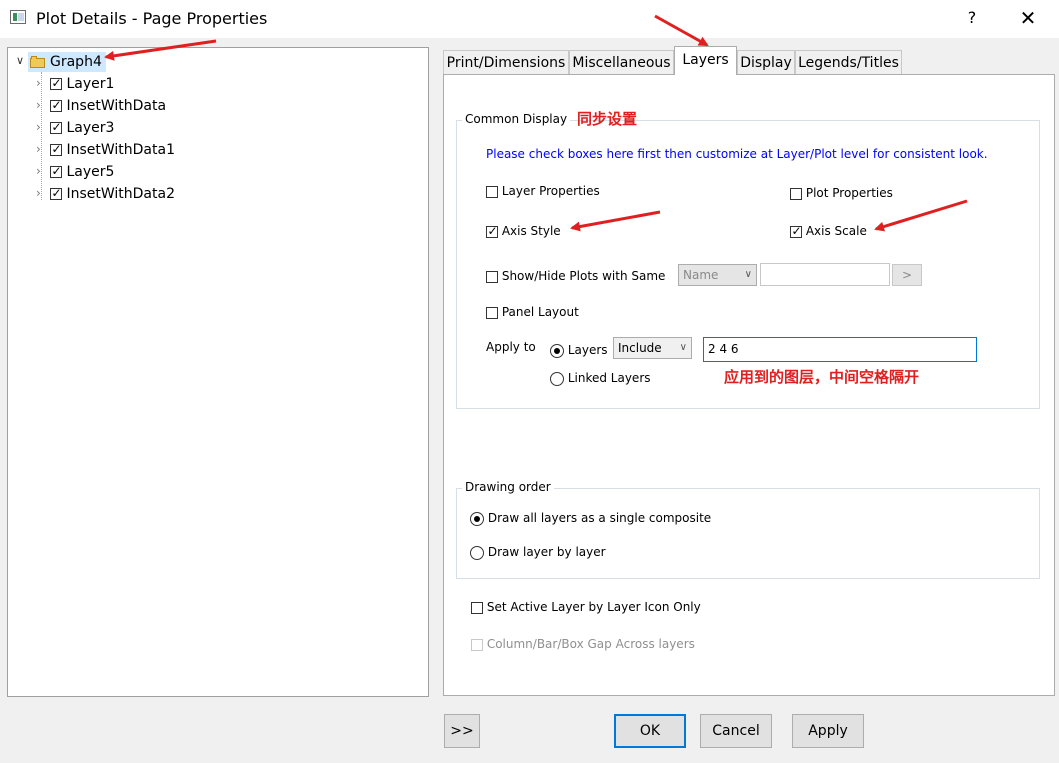 The height and width of the screenshot is (763, 1059). Describe the element at coordinates (621, 62) in the screenshot. I see `tab-miscellaneous: Miscellaneous` at that location.